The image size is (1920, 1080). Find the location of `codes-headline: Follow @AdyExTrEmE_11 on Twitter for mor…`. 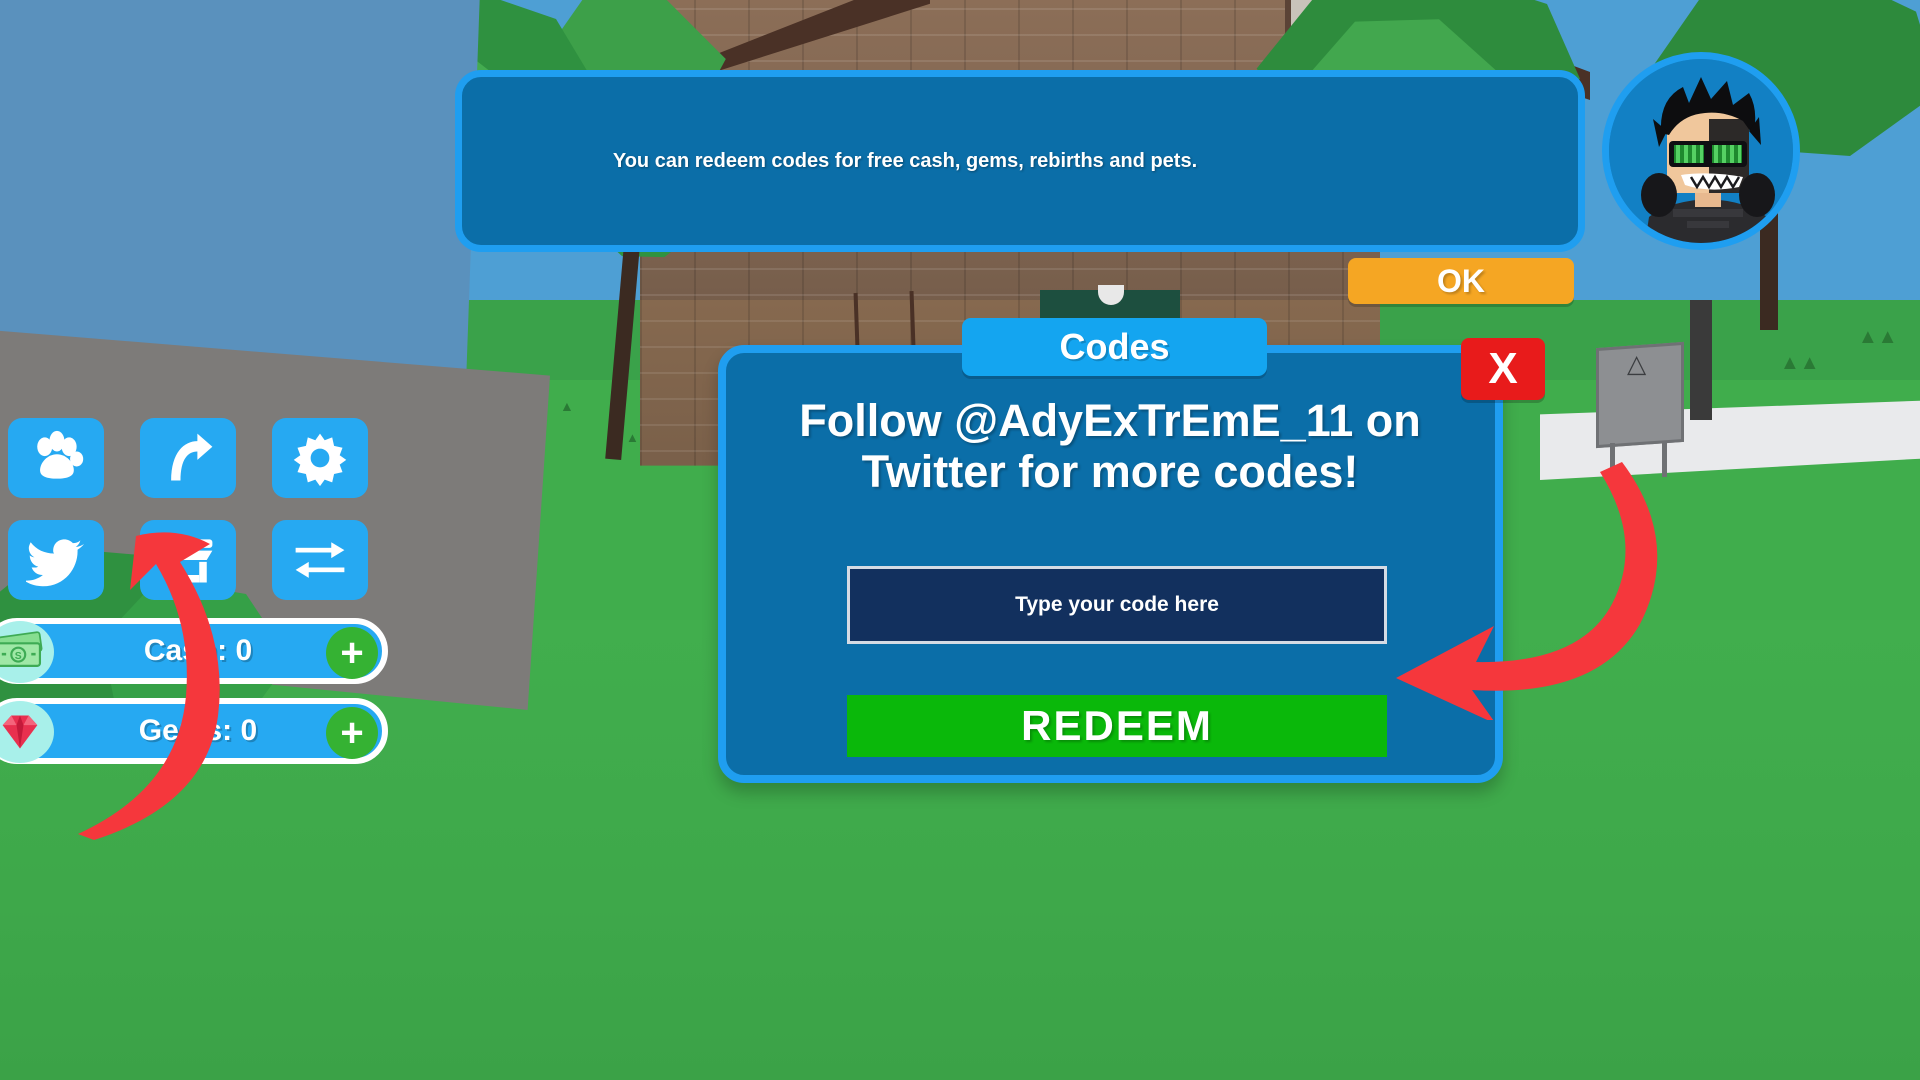

codes-headline: Follow @AdyExTrEmE_11 on Twitter for mor… is located at coordinates (1110, 446).